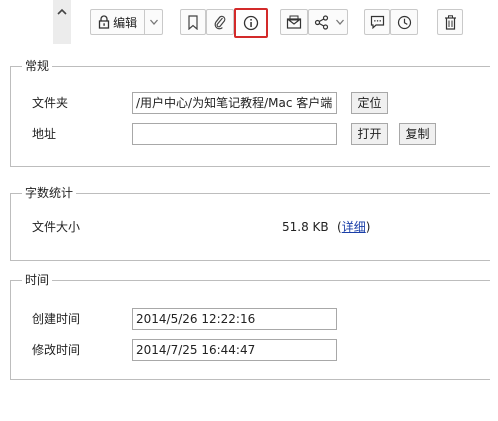 This screenshot has height=421, width=498. I want to click on modified-label: 修改时间, so click(56, 350).